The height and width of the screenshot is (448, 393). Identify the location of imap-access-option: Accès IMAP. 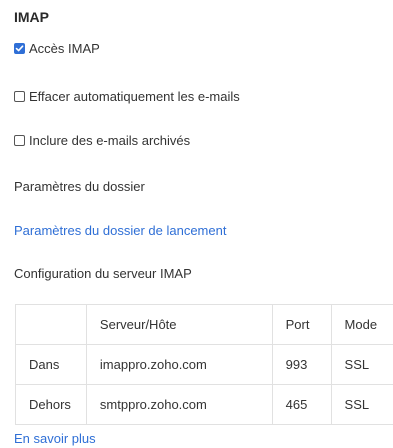
(57, 48).